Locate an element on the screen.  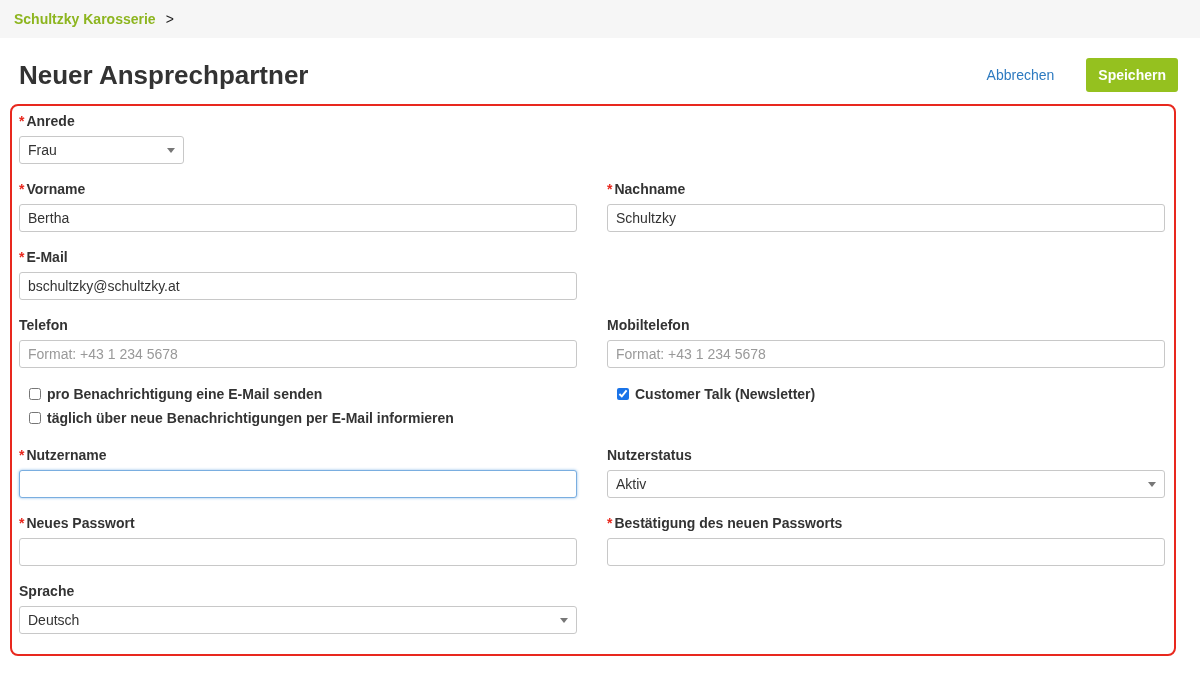
field-label: *E-Mail is located at coordinates (44, 257).